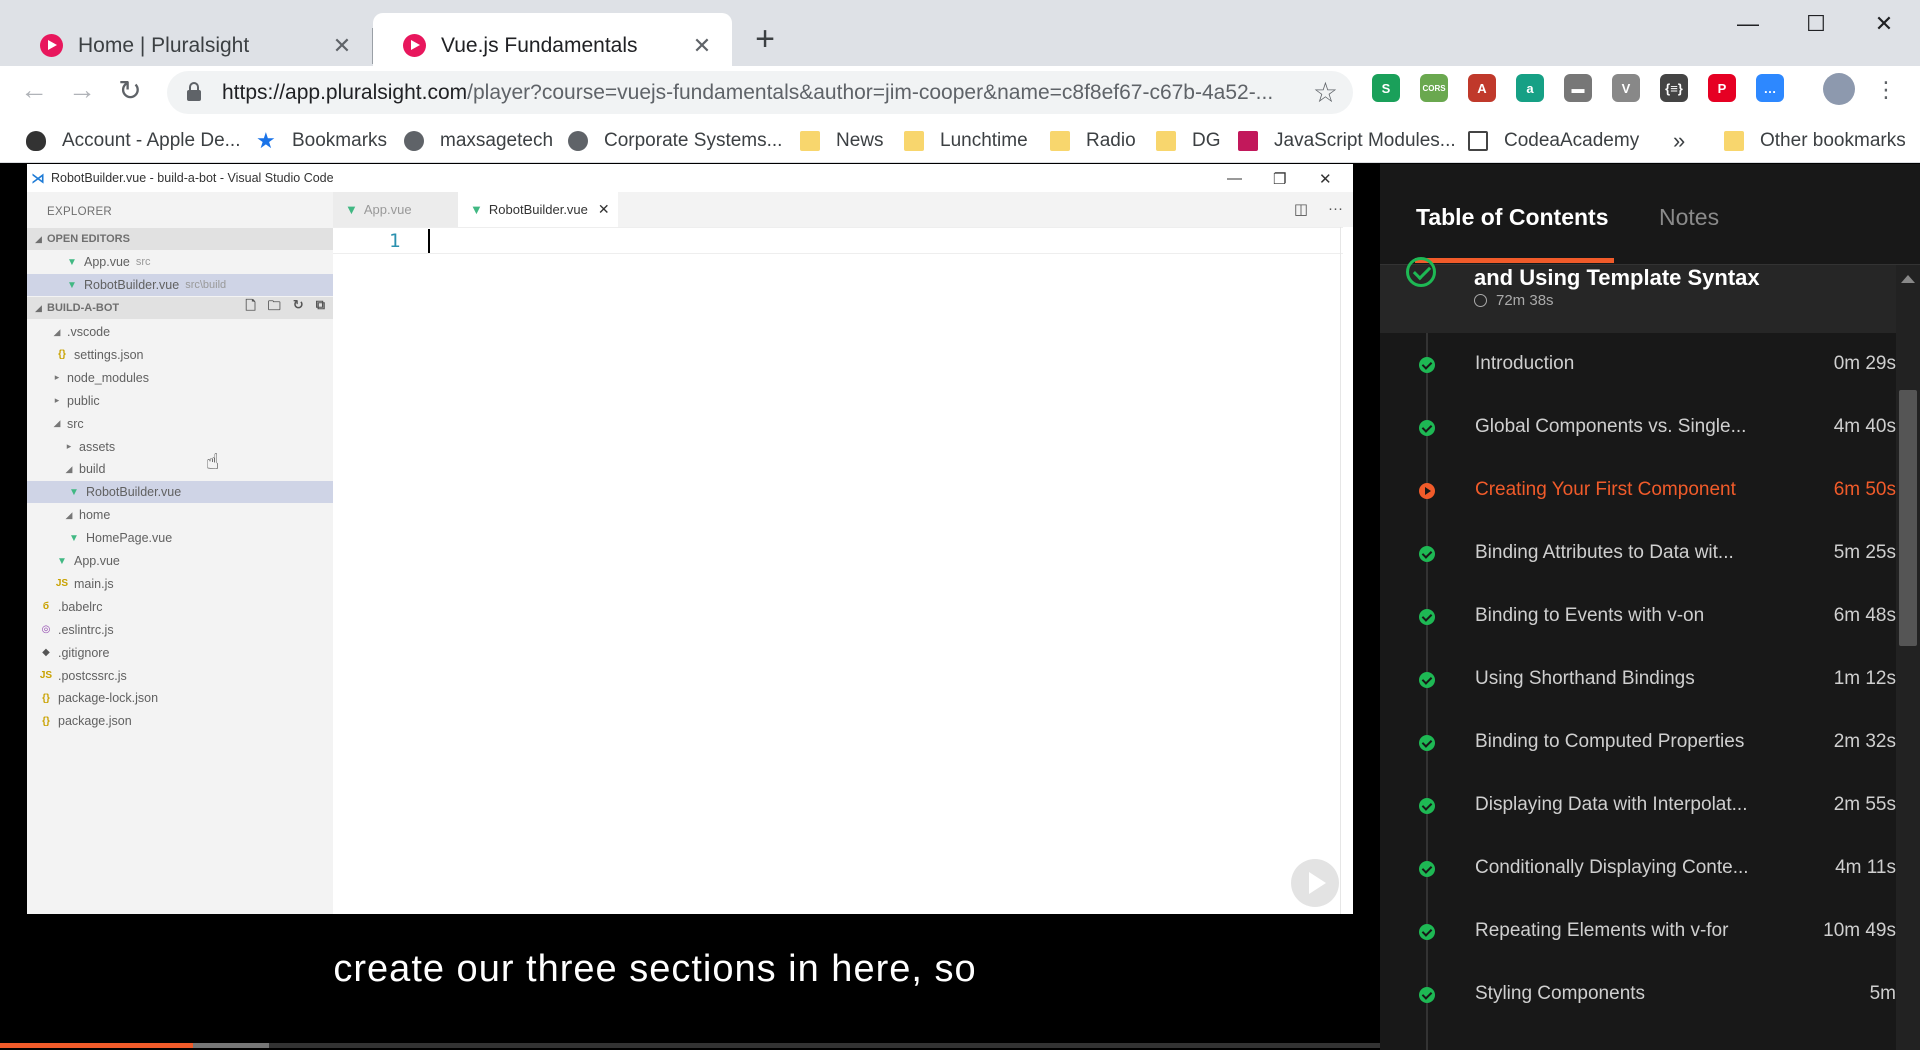 Image resolution: width=1920 pixels, height=1050 pixels. I want to click on folder-expanded-icon: ◢, so click(69, 514).